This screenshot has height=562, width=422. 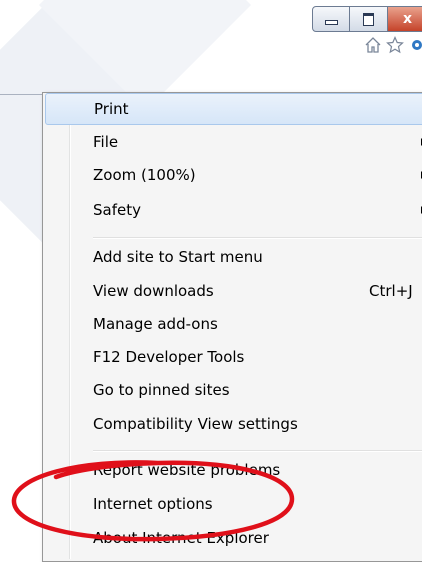 I want to click on maximize-button, so click(x=369, y=19).